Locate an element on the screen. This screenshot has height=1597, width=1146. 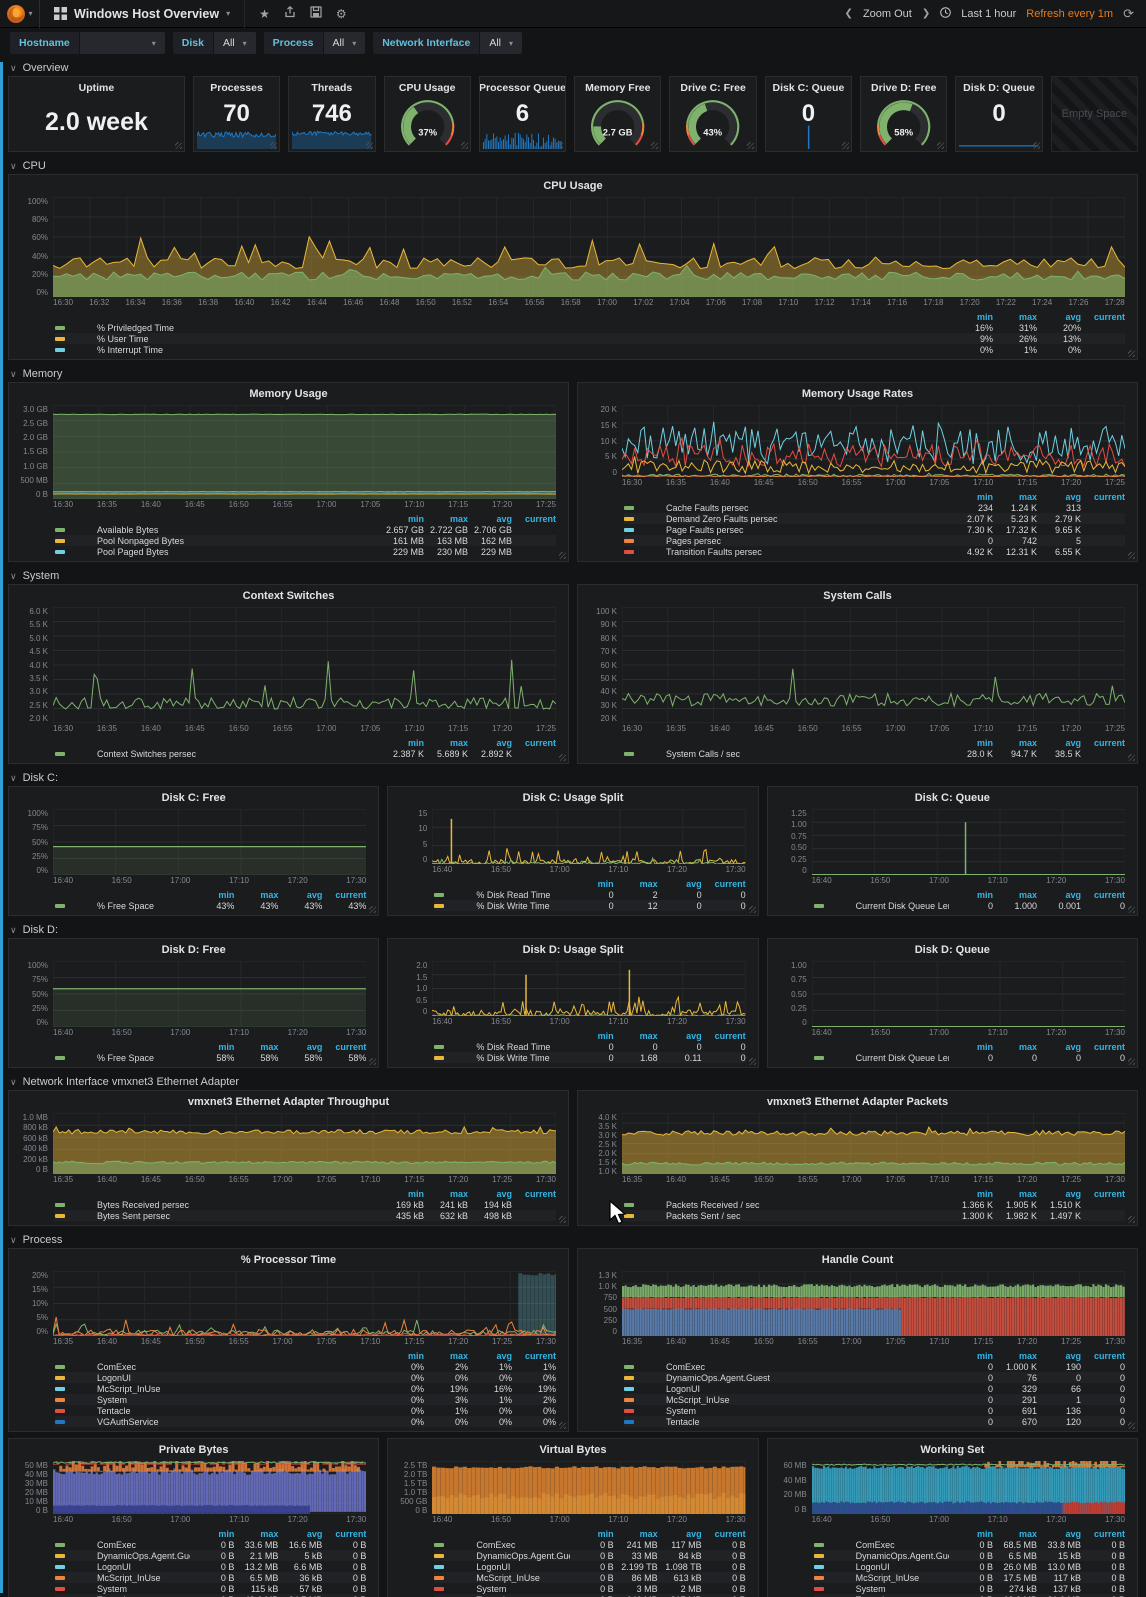
save-icon is located at coordinates (316, 13).